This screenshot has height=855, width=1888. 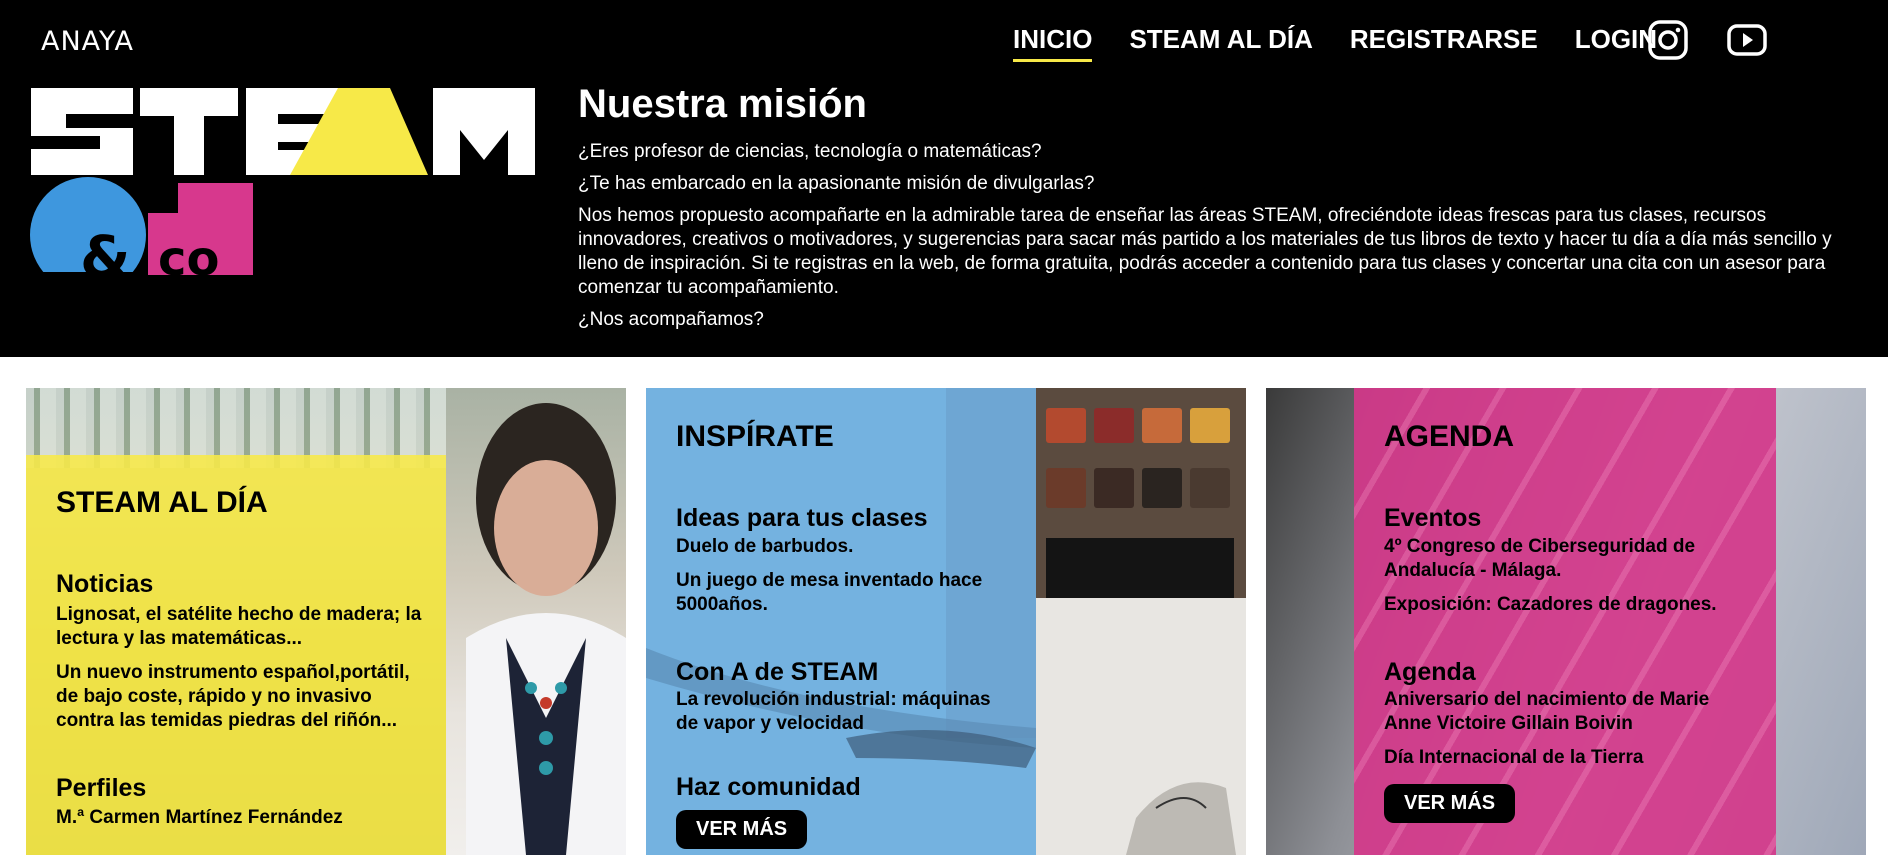 What do you see at coordinates (722, 104) in the screenshot?
I see `mission-title: Nuestra misión` at bounding box center [722, 104].